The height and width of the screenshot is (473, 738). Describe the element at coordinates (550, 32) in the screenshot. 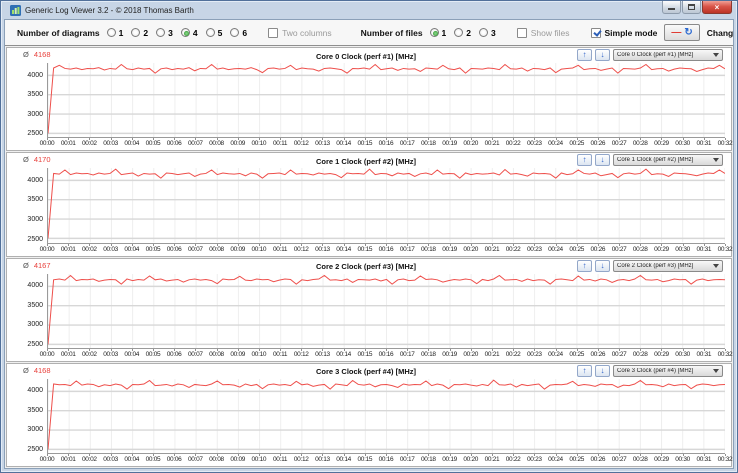

I see `show-files-label: Show files` at that location.